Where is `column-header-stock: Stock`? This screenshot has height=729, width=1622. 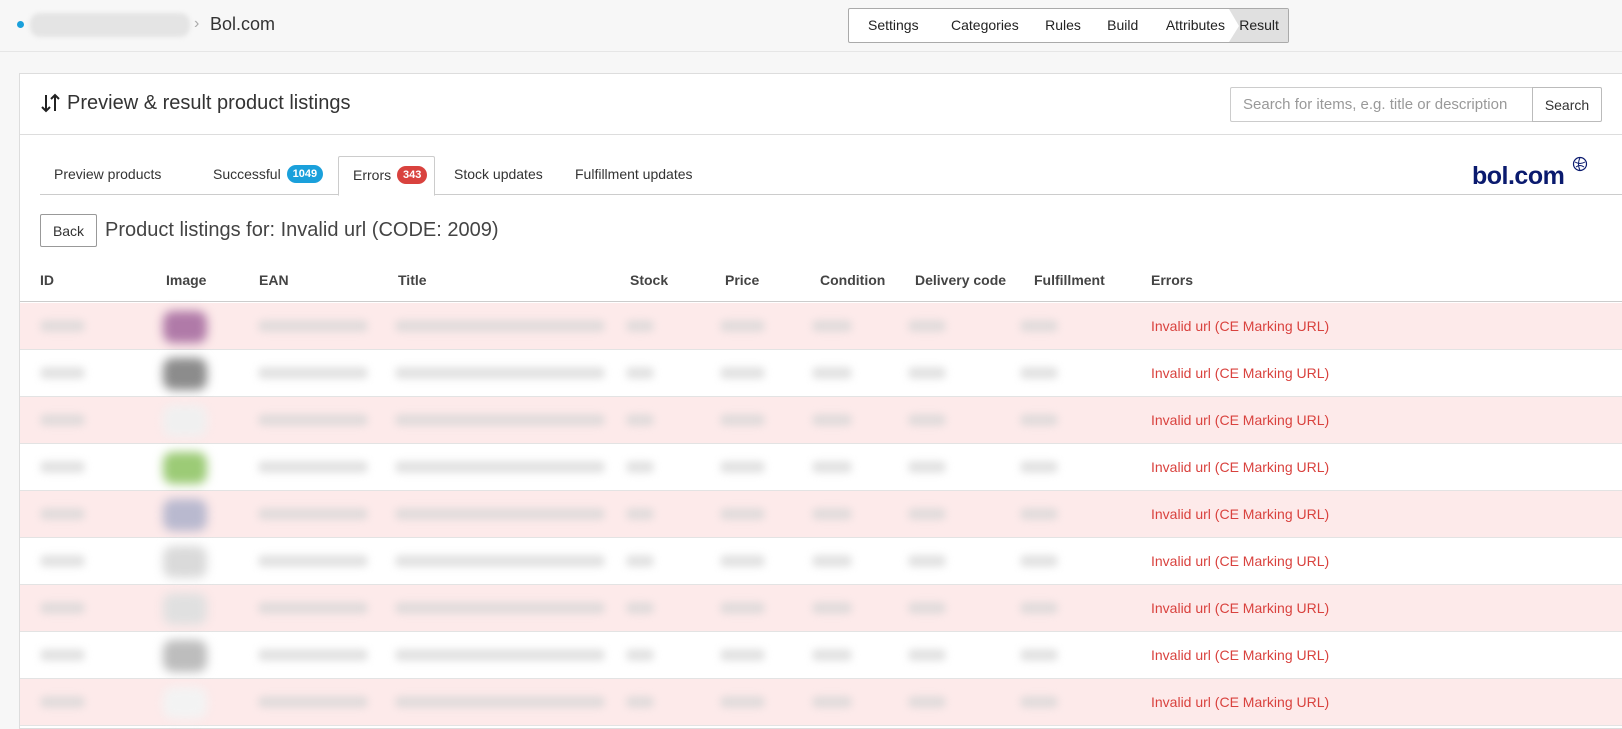
column-header-stock: Stock is located at coordinates (649, 280).